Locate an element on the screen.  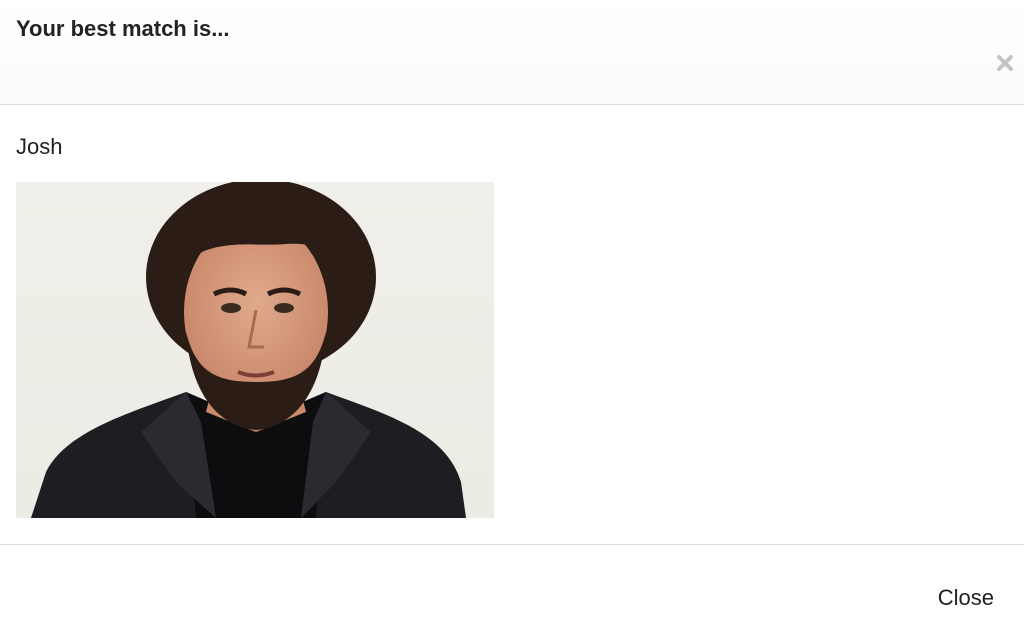
match-name: Josh is located at coordinates (39, 146).